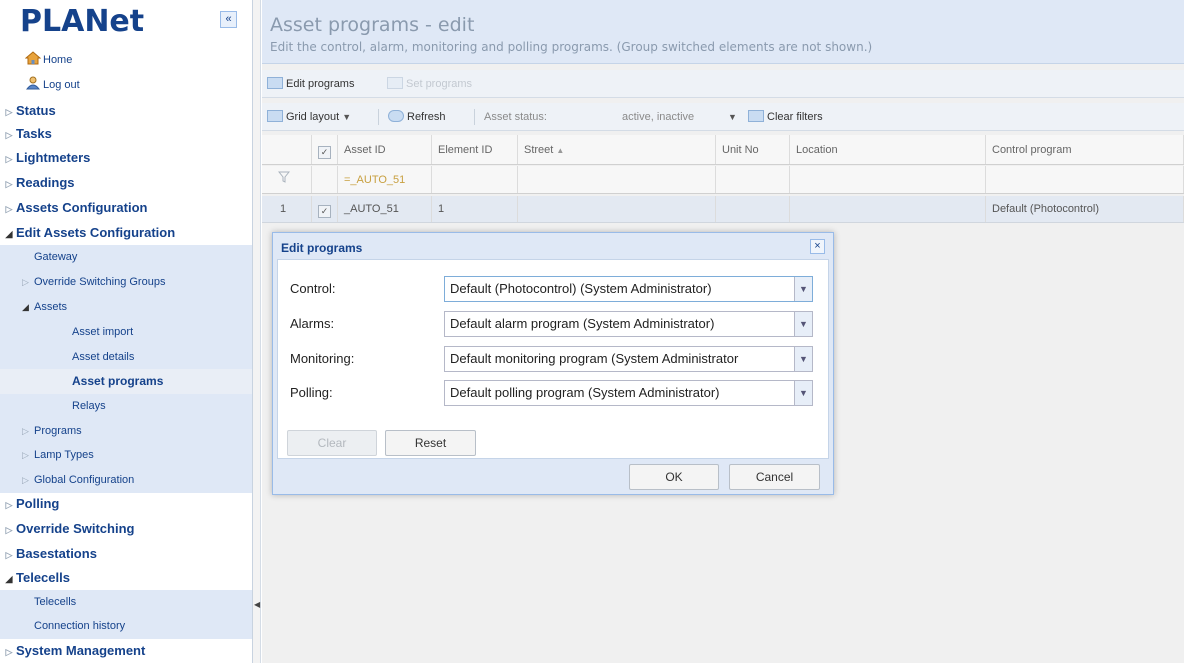 This screenshot has height=663, width=1184. What do you see at coordinates (103, 357) in the screenshot?
I see `sidebar-item-label: Asset details` at bounding box center [103, 357].